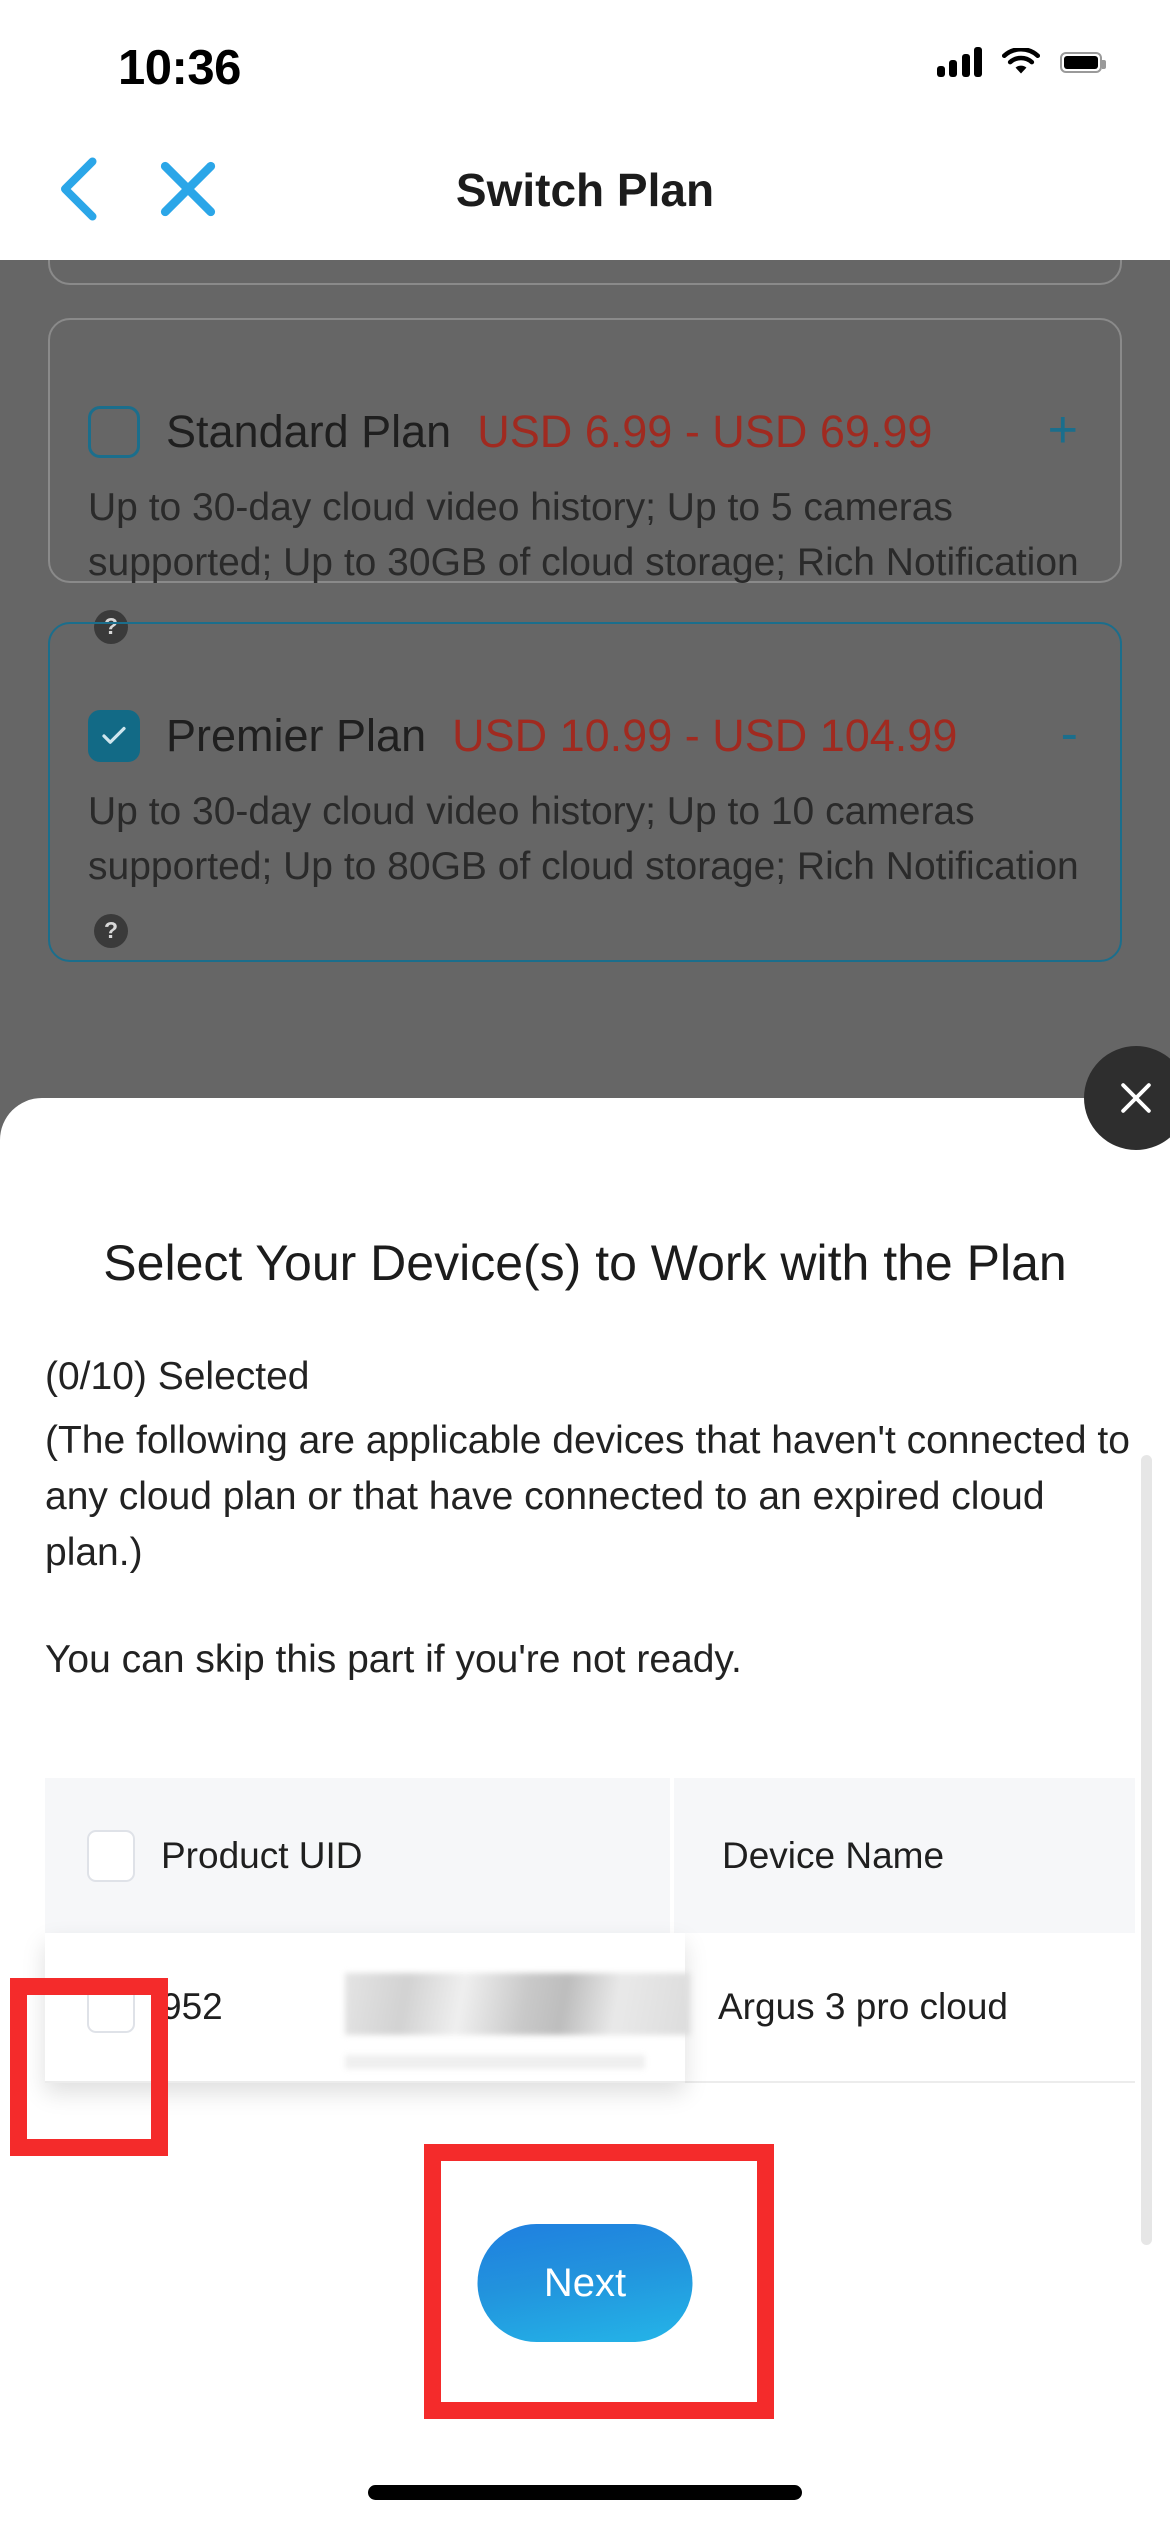 The height and width of the screenshot is (2532, 1170). Describe the element at coordinates (177, 1376) in the screenshot. I see `selected-count-label: (0/10) Selected` at that location.